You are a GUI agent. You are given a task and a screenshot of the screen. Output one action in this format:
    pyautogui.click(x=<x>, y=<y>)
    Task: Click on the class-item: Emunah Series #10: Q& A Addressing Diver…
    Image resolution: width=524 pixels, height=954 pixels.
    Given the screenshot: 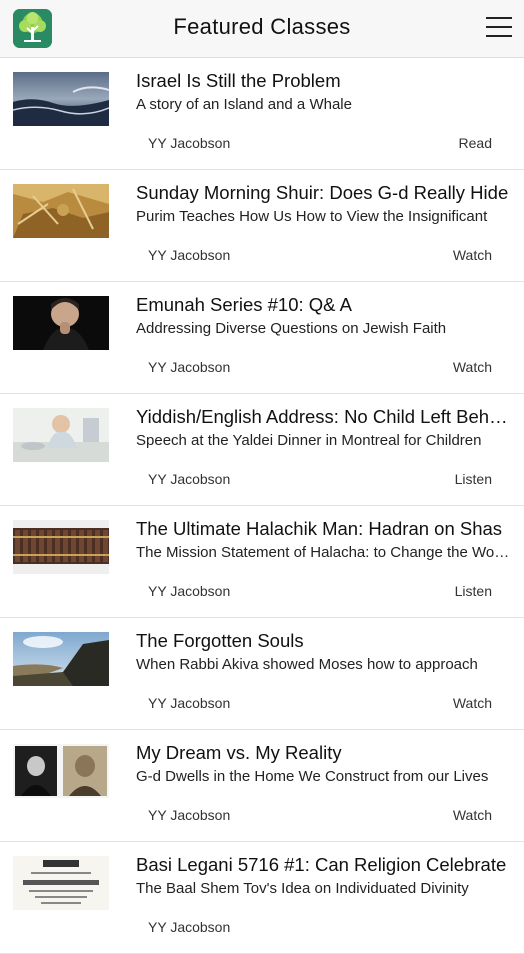 What is the action you would take?
    pyautogui.click(x=262, y=338)
    